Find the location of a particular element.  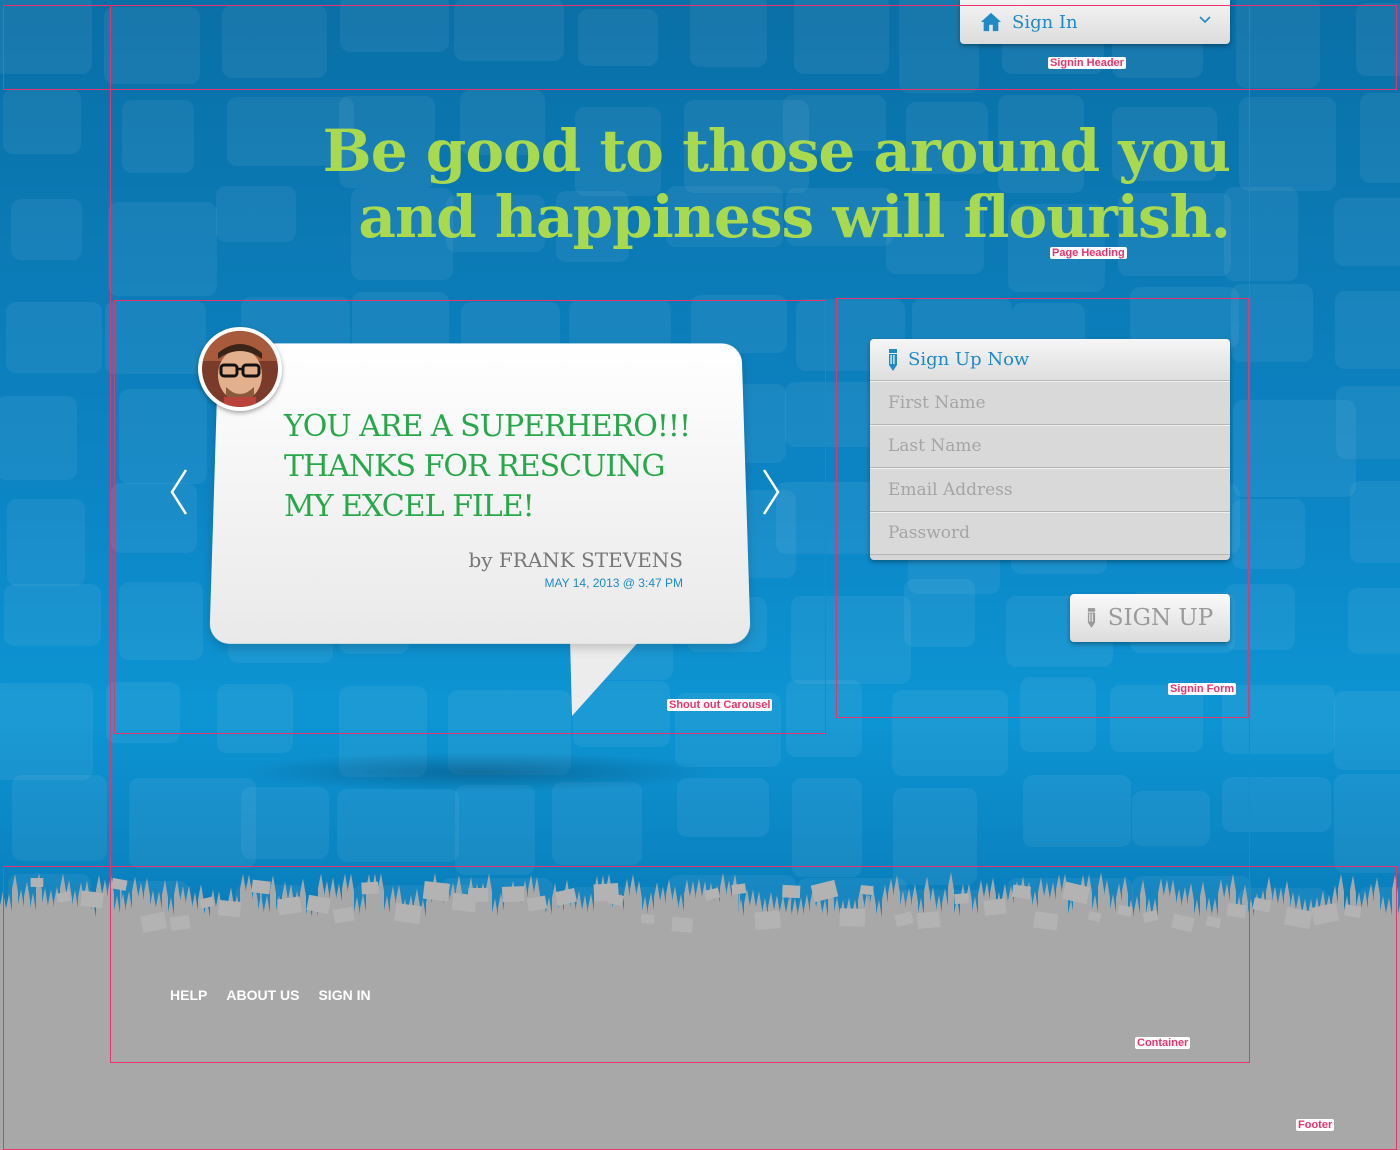

email-field is located at coordinates (1050, 490).